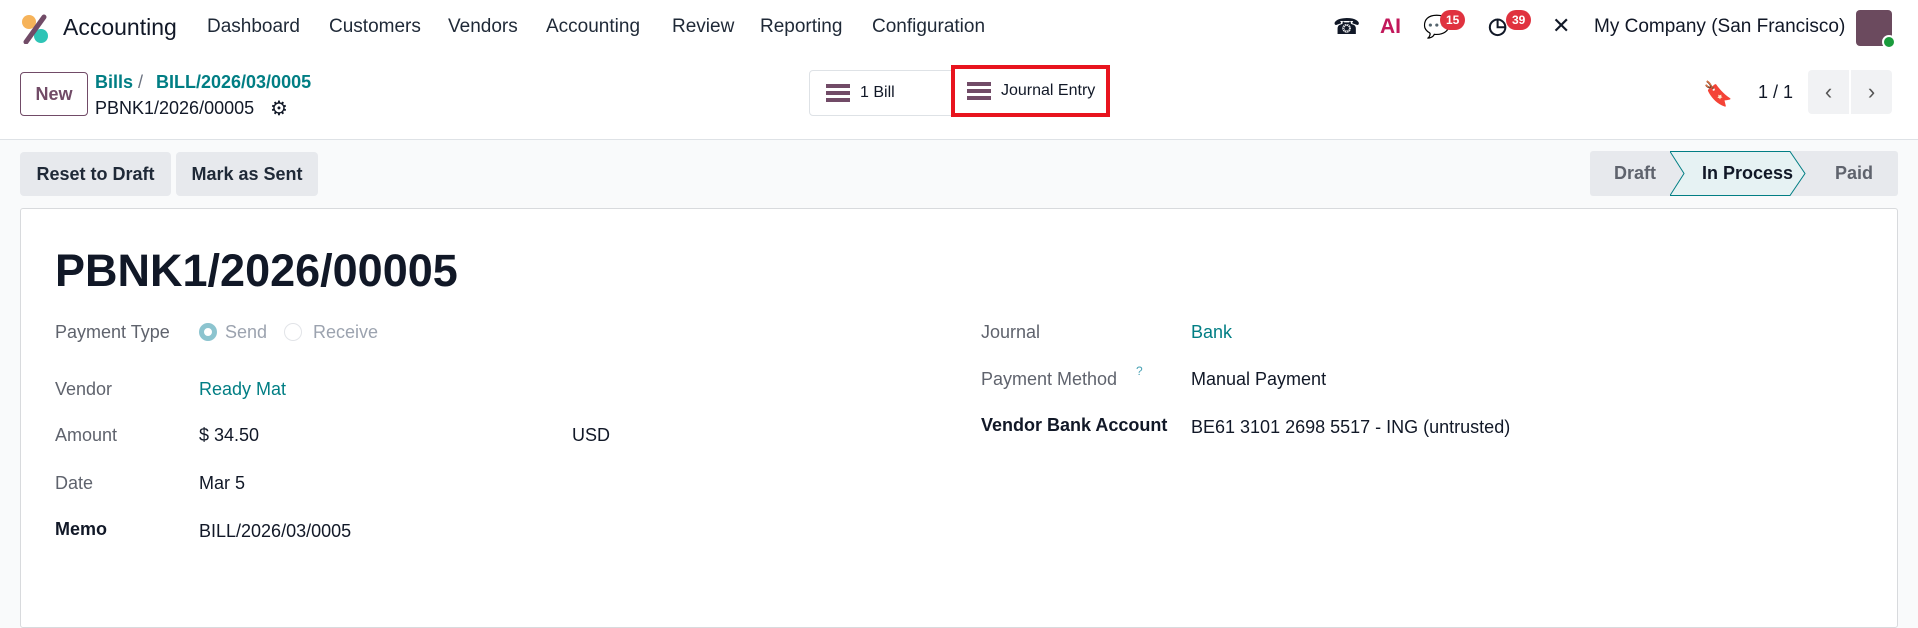 The height and width of the screenshot is (628, 1918). Describe the element at coordinates (1635, 173) in the screenshot. I see `status-draft: Draft` at that location.